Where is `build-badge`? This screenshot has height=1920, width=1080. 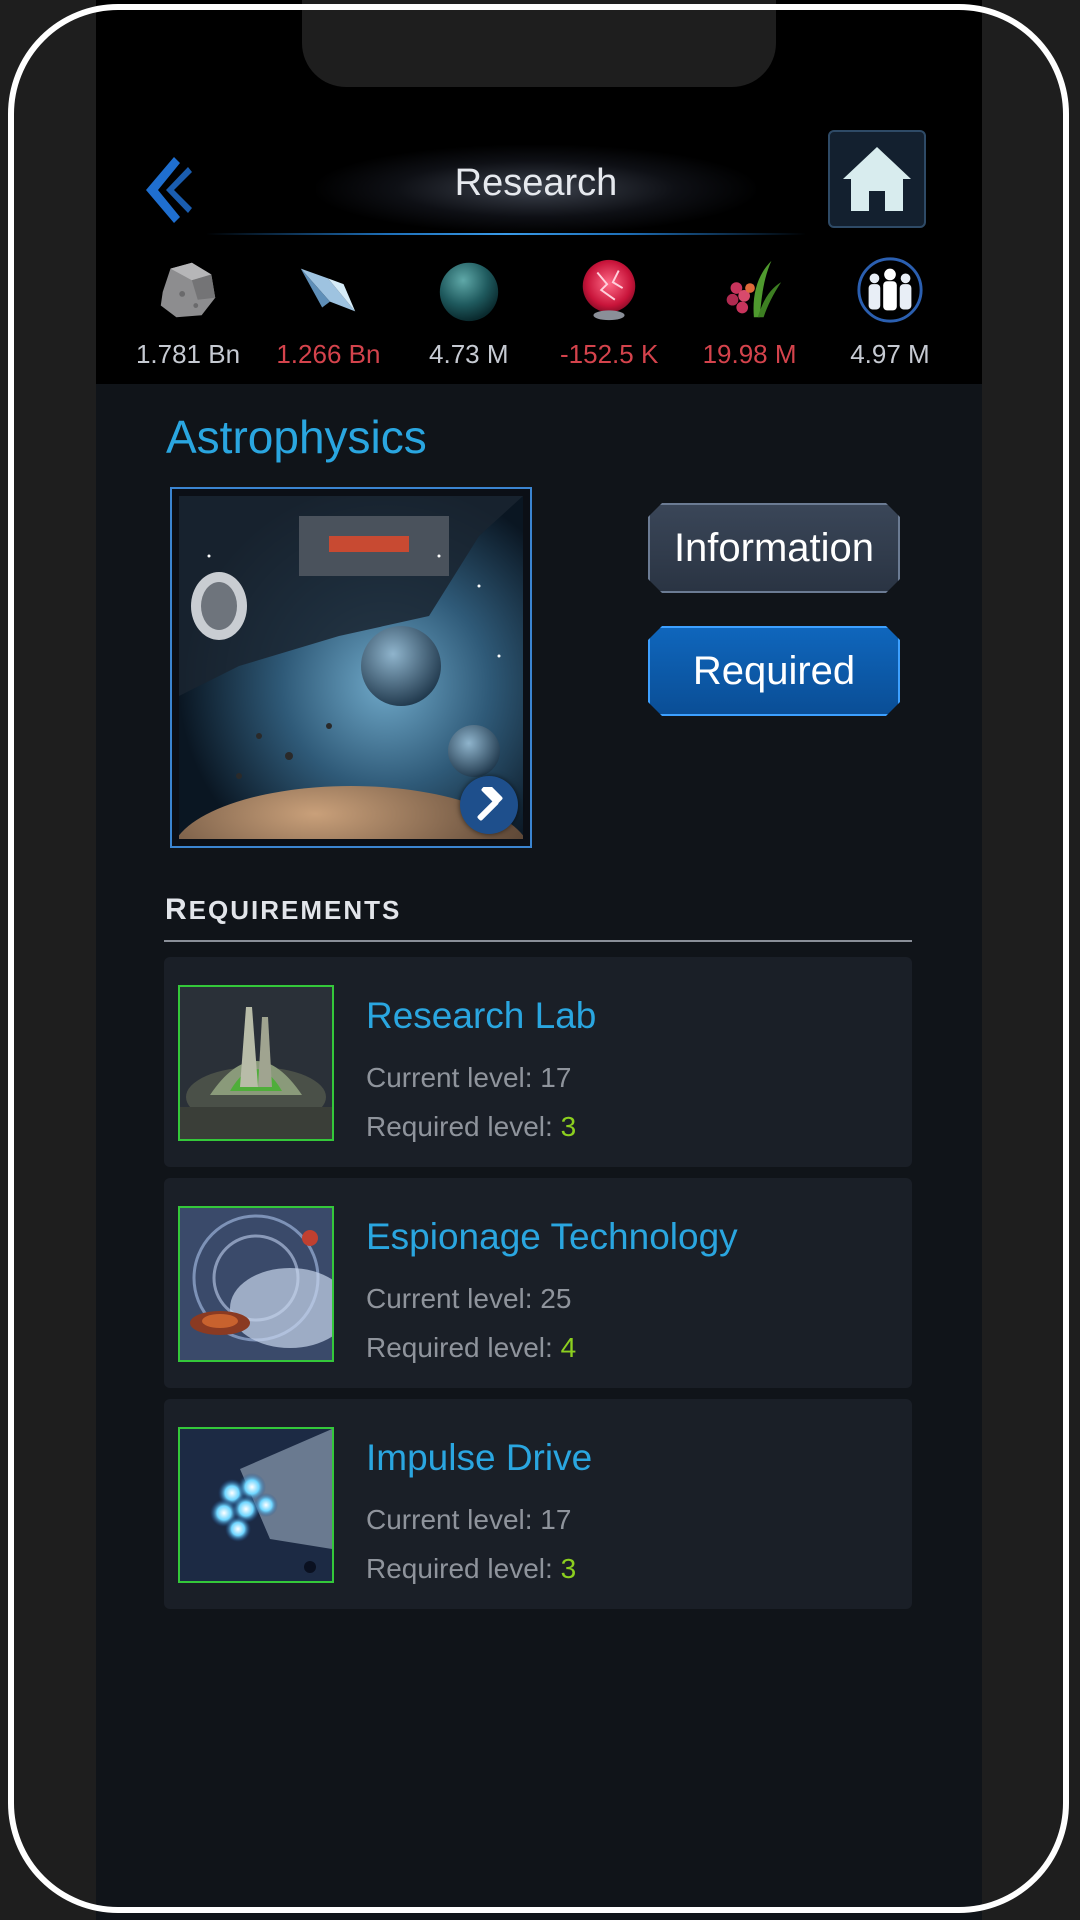 build-badge is located at coordinates (489, 805).